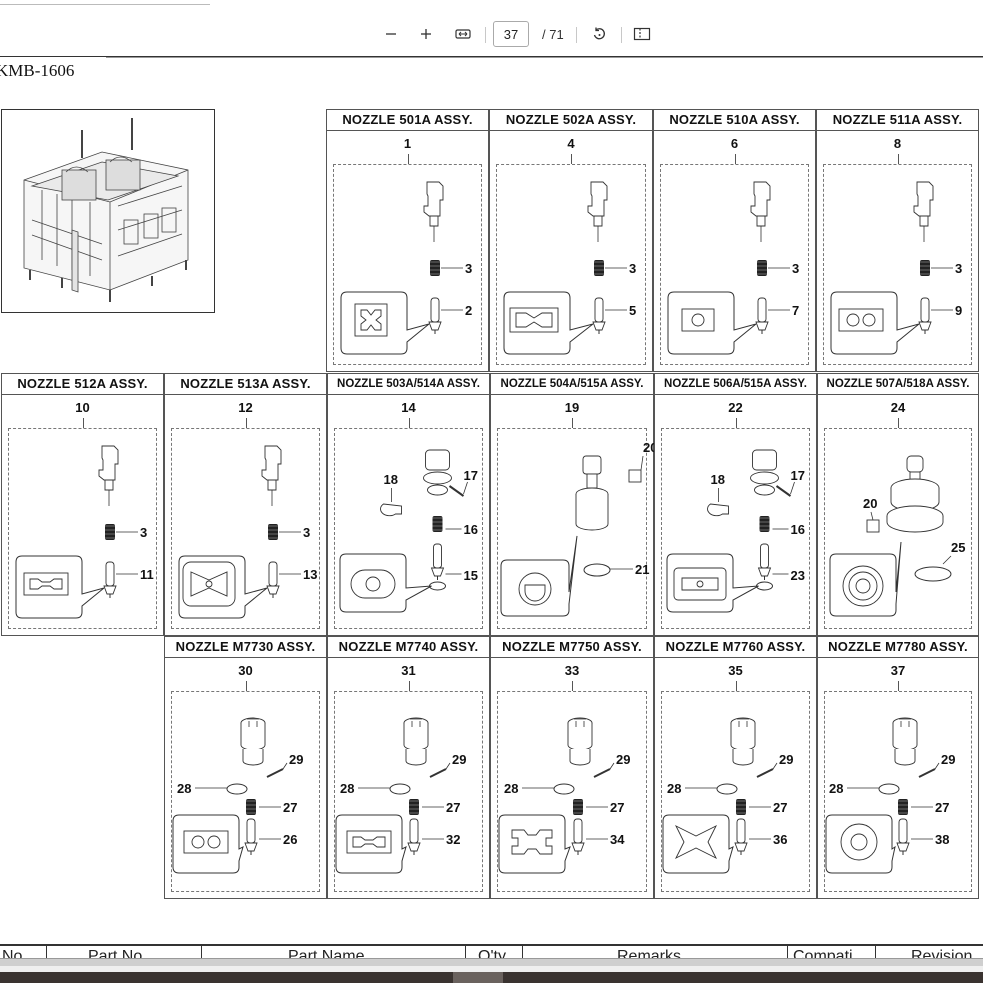 Image resolution: width=983 pixels, height=983 pixels. Describe the element at coordinates (491, 34) in the screenshot. I see `pdf-toolbar: / 71` at that location.